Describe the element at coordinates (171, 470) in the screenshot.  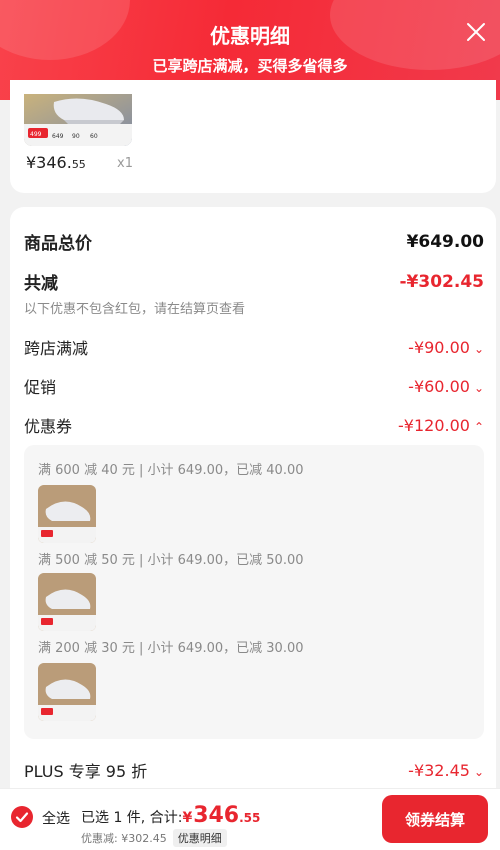
I see `coupon-rule-1: 满 600 减 40 元 | 小计 649.00，已减 40.00` at that location.